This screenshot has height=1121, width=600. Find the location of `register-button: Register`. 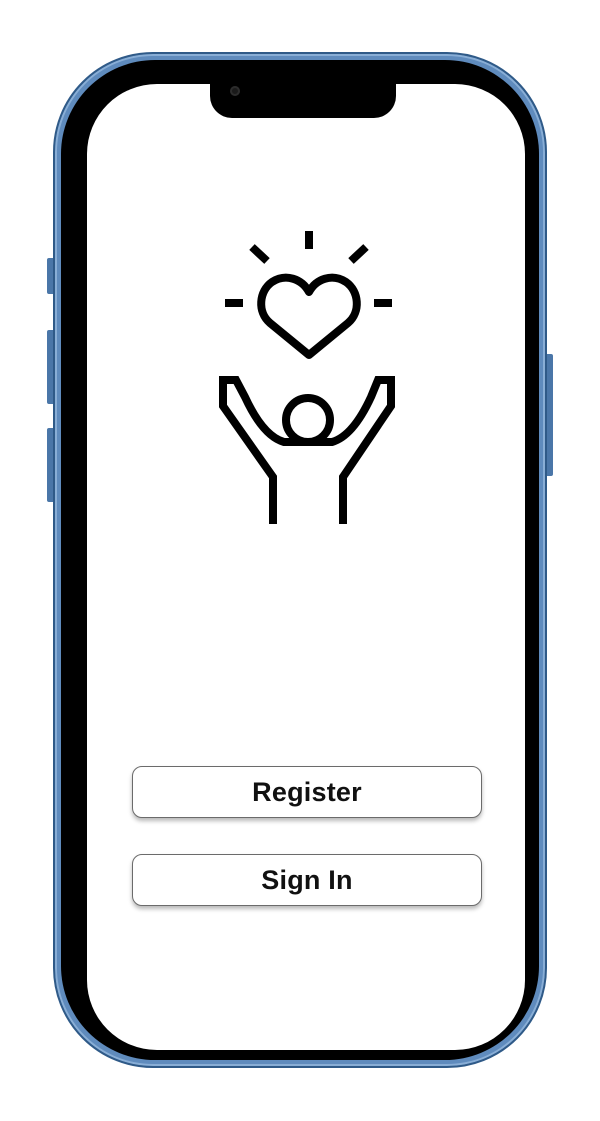

register-button: Register is located at coordinates (307, 792).